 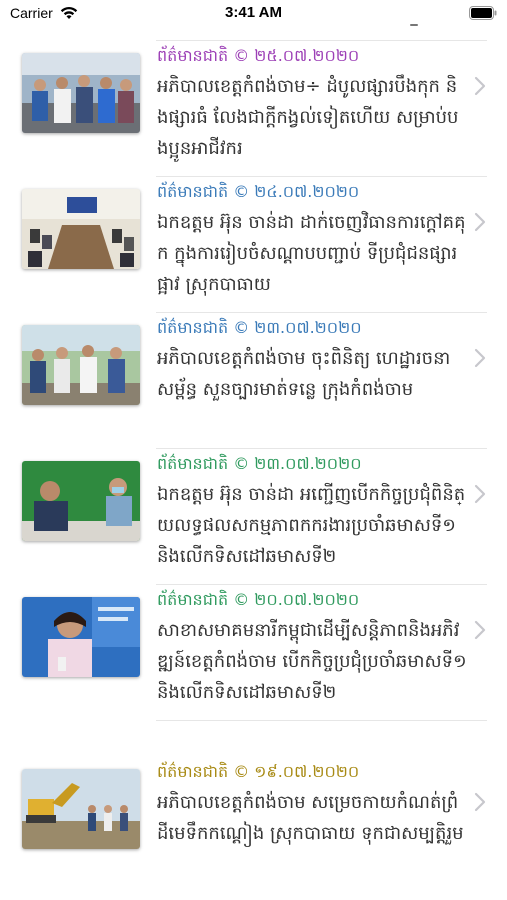 I want to click on news-meta: ព័ត៌មានជាតិ © ១៩.០៧.២០២០, so click(x=258, y=772).